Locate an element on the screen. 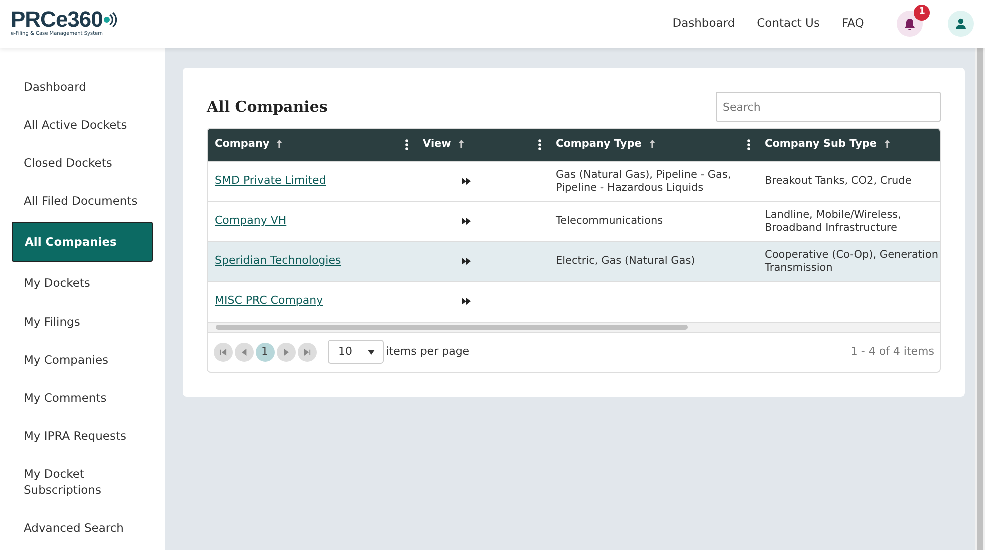  table-cell: Breakout Tanks, CO2, Crude is located at coordinates (838, 181).